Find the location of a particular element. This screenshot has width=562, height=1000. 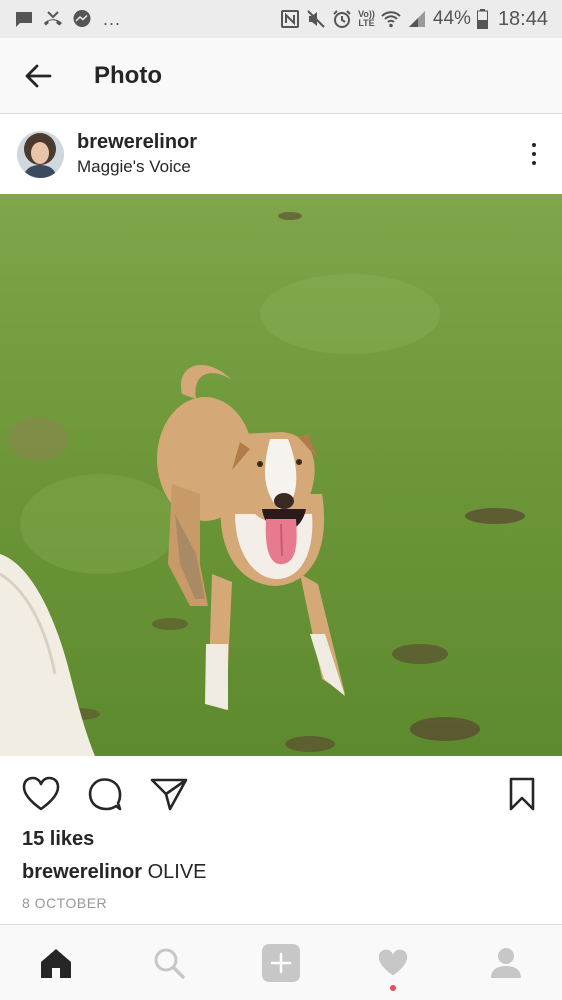

page-title: Photo is located at coordinates (128, 75).